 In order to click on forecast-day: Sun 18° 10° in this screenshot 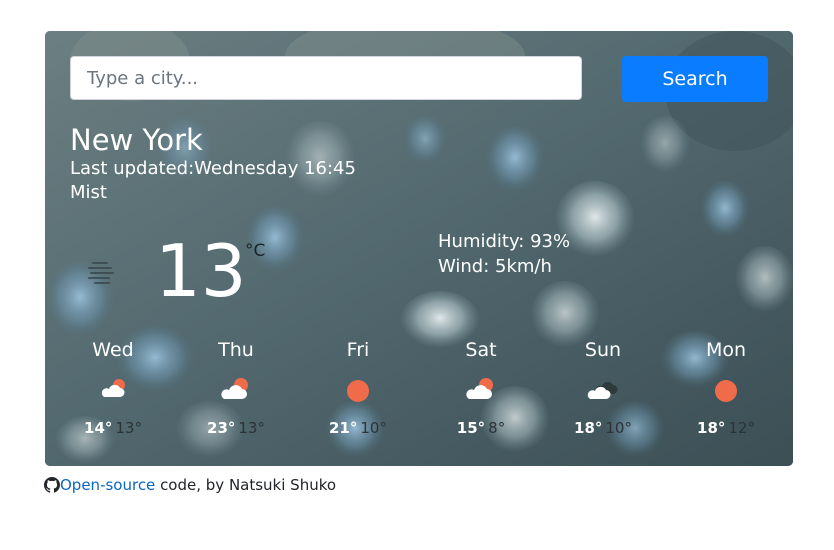, I will do `click(603, 387)`.